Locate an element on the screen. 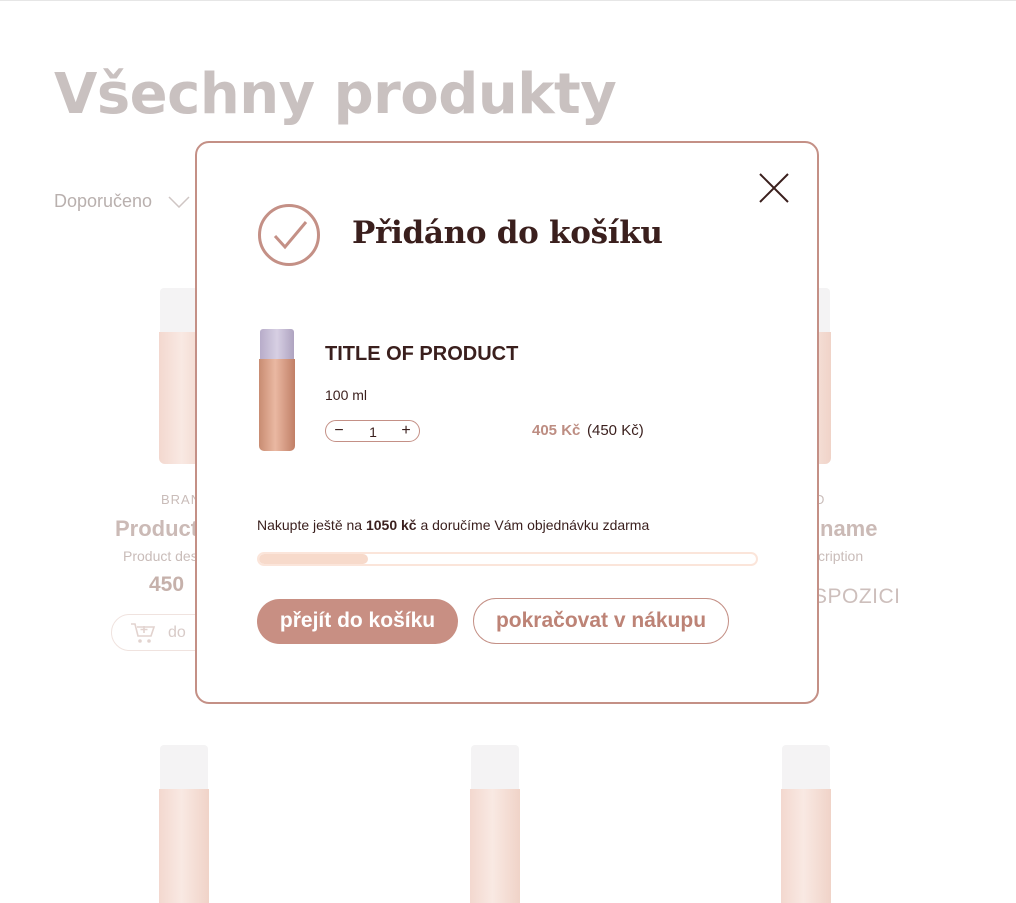  quantity-stepper: − 1 + is located at coordinates (372, 431).